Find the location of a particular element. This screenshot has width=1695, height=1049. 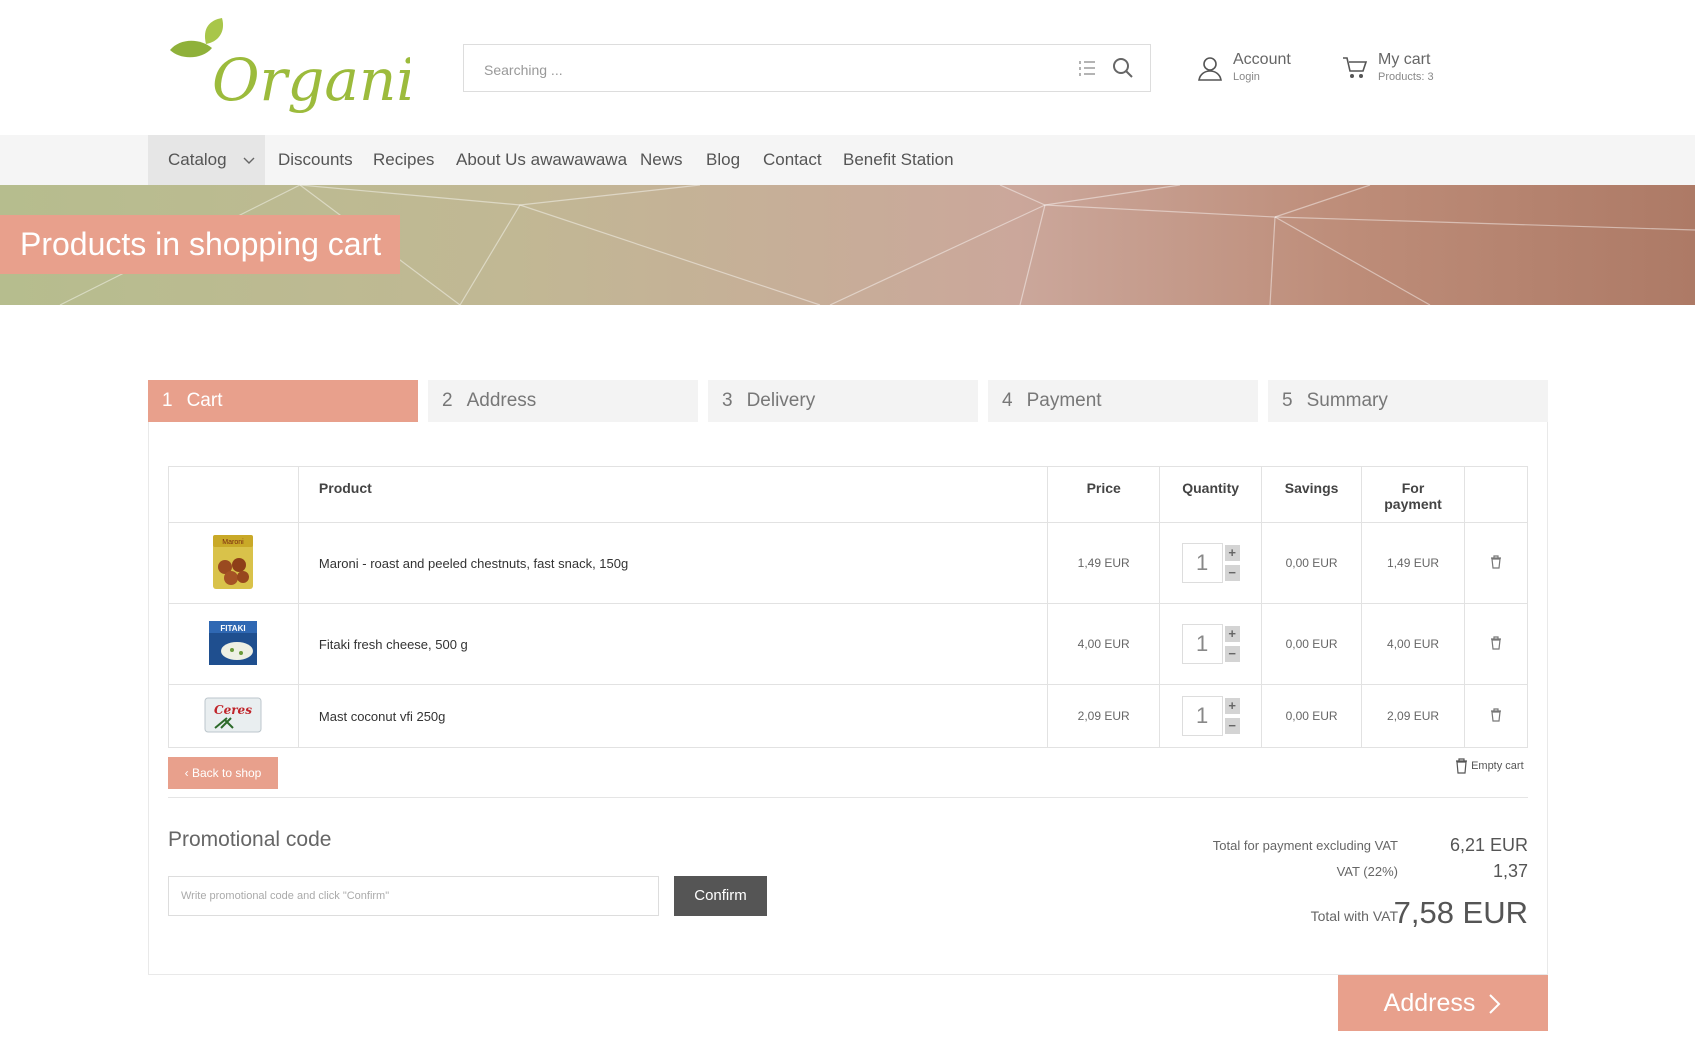

product-image-cell: Ceres is located at coordinates (233, 716).